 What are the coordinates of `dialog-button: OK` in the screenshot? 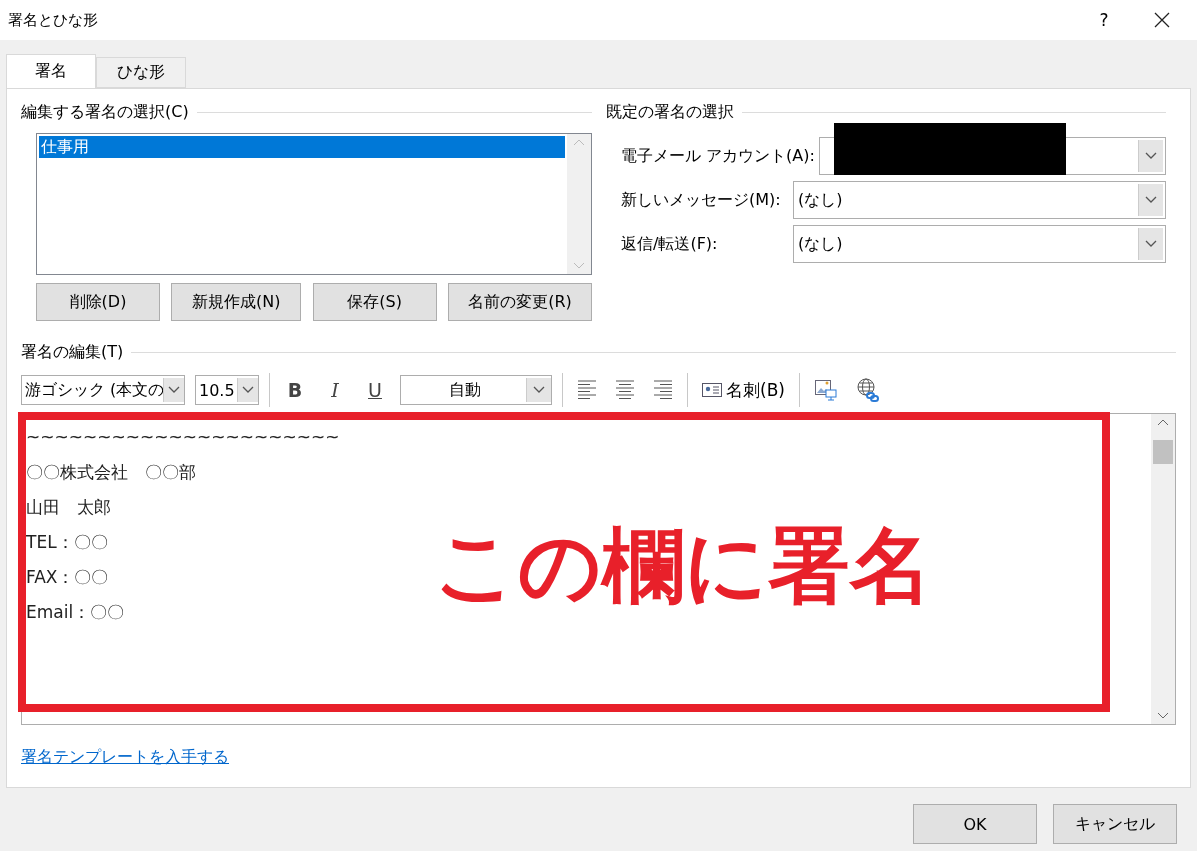 It's located at (975, 824).